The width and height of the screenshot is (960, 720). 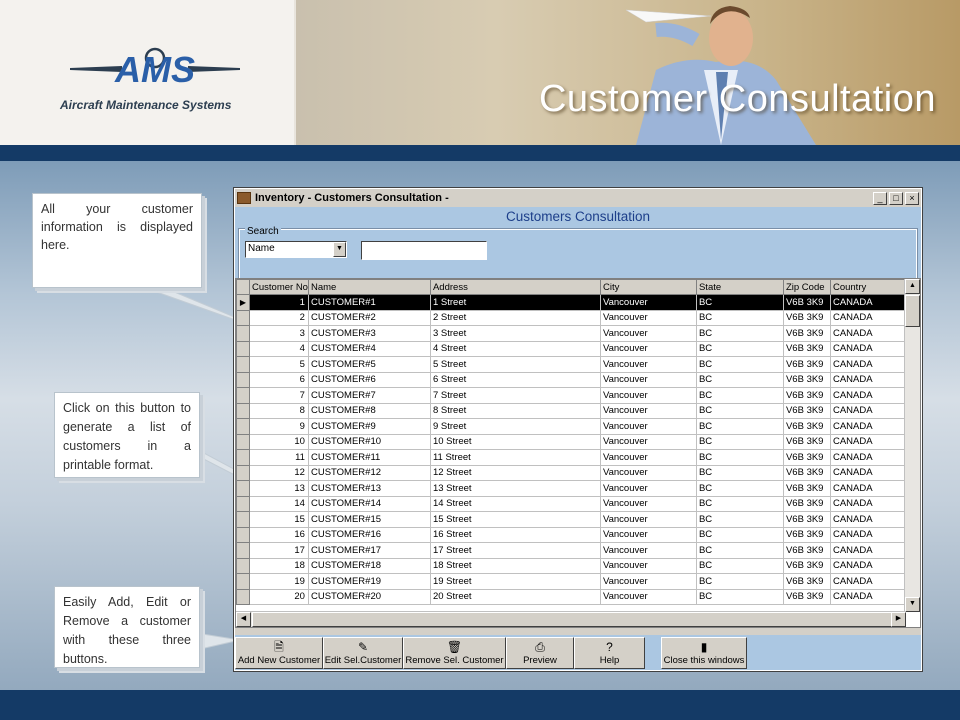 What do you see at coordinates (515, 364) in the screenshot?
I see `table-cell: 5 Street` at bounding box center [515, 364].